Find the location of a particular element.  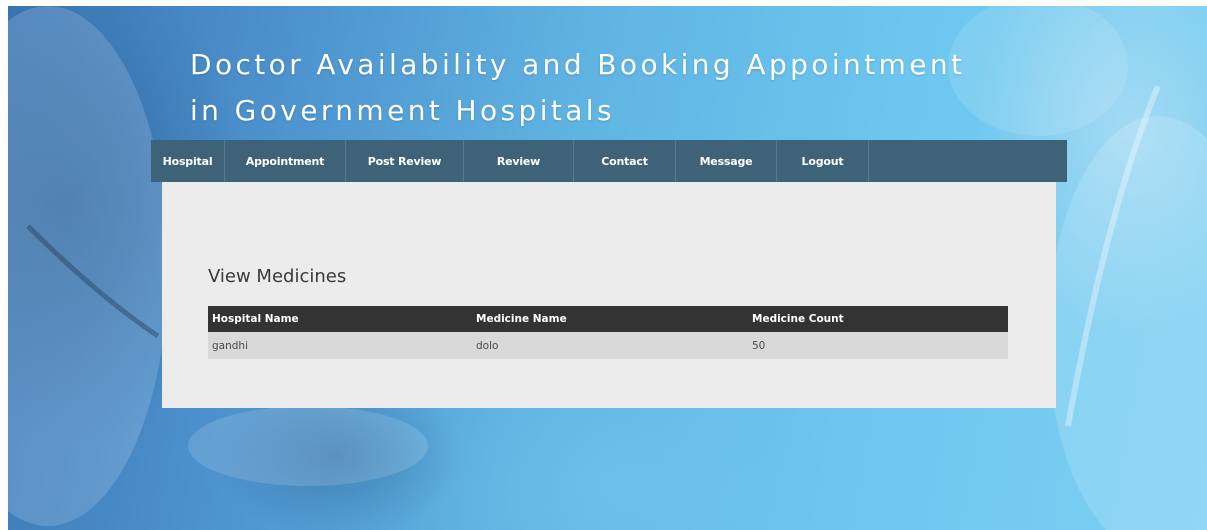

column-header-medicine-name: Medicine Name is located at coordinates (610, 319).